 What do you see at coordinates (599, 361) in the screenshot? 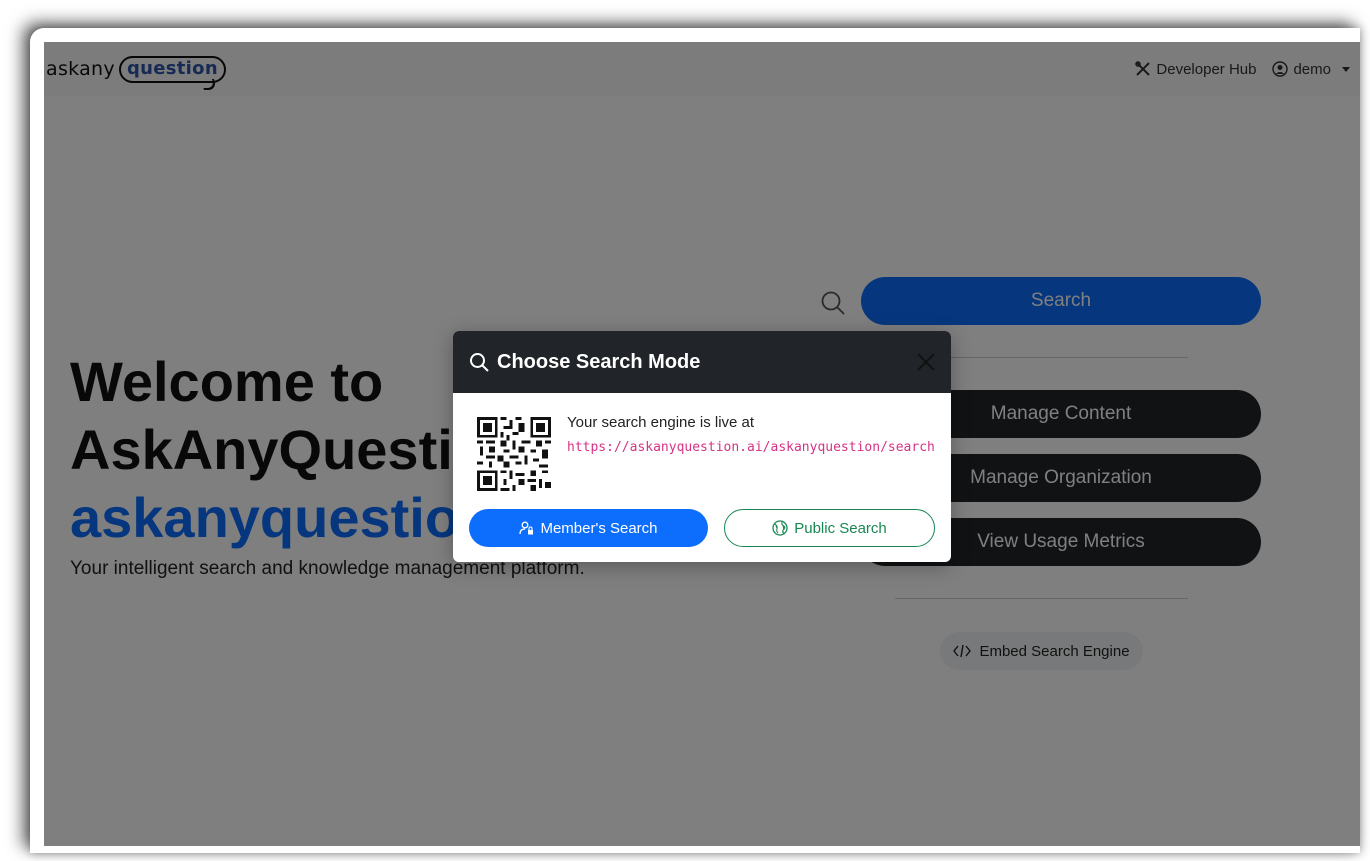
I see `modal-title-text: Choose Search Mode` at bounding box center [599, 361].